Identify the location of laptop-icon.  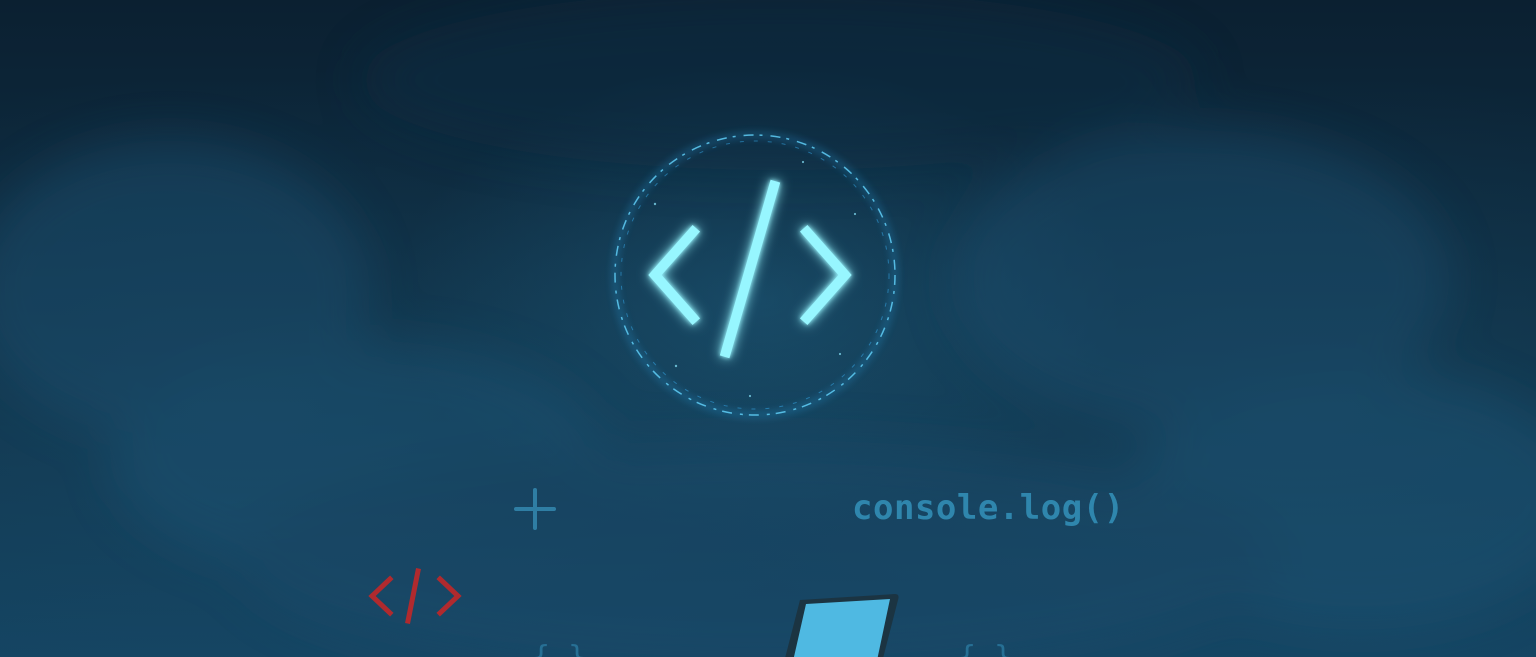
(842, 625).